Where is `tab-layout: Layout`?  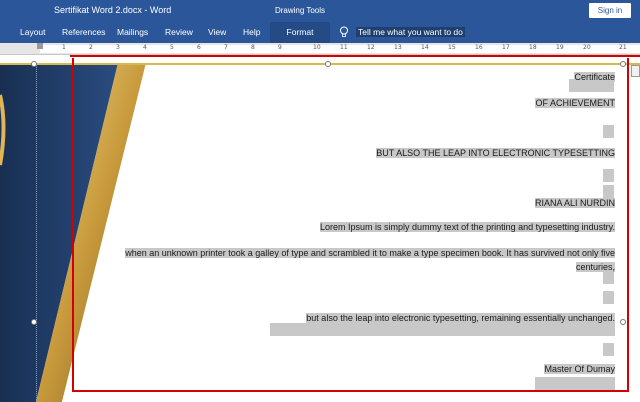 tab-layout: Layout is located at coordinates (33, 32).